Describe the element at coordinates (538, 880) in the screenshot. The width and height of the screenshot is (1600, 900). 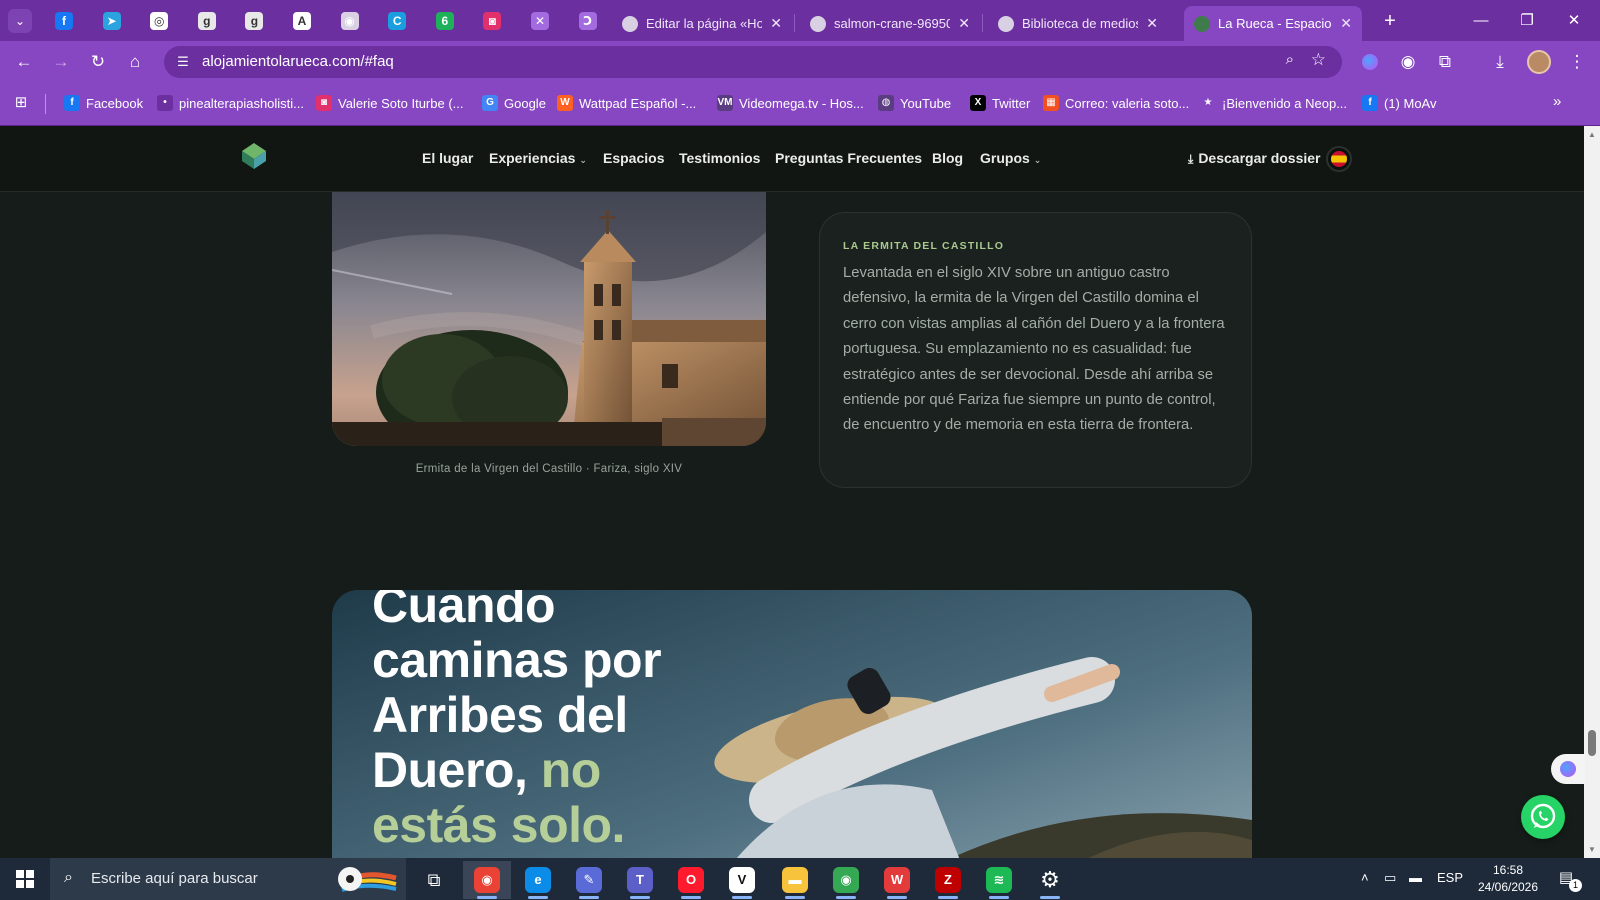
I see `taskbar-app-edge: e` at that location.